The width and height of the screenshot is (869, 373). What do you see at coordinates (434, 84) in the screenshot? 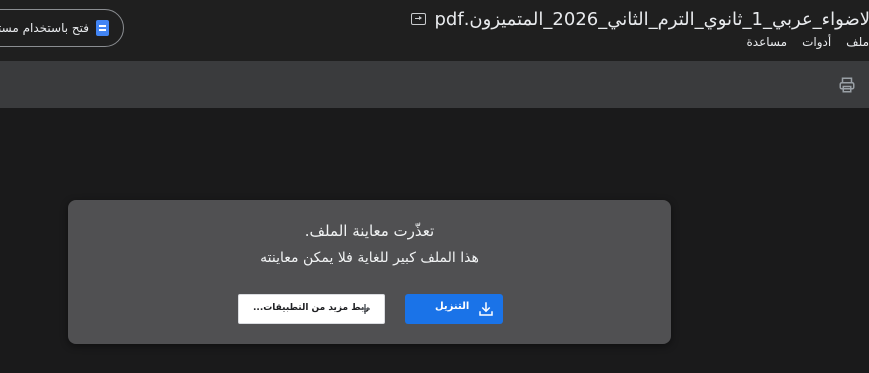
I see `viewer-toolbar` at bounding box center [434, 84].